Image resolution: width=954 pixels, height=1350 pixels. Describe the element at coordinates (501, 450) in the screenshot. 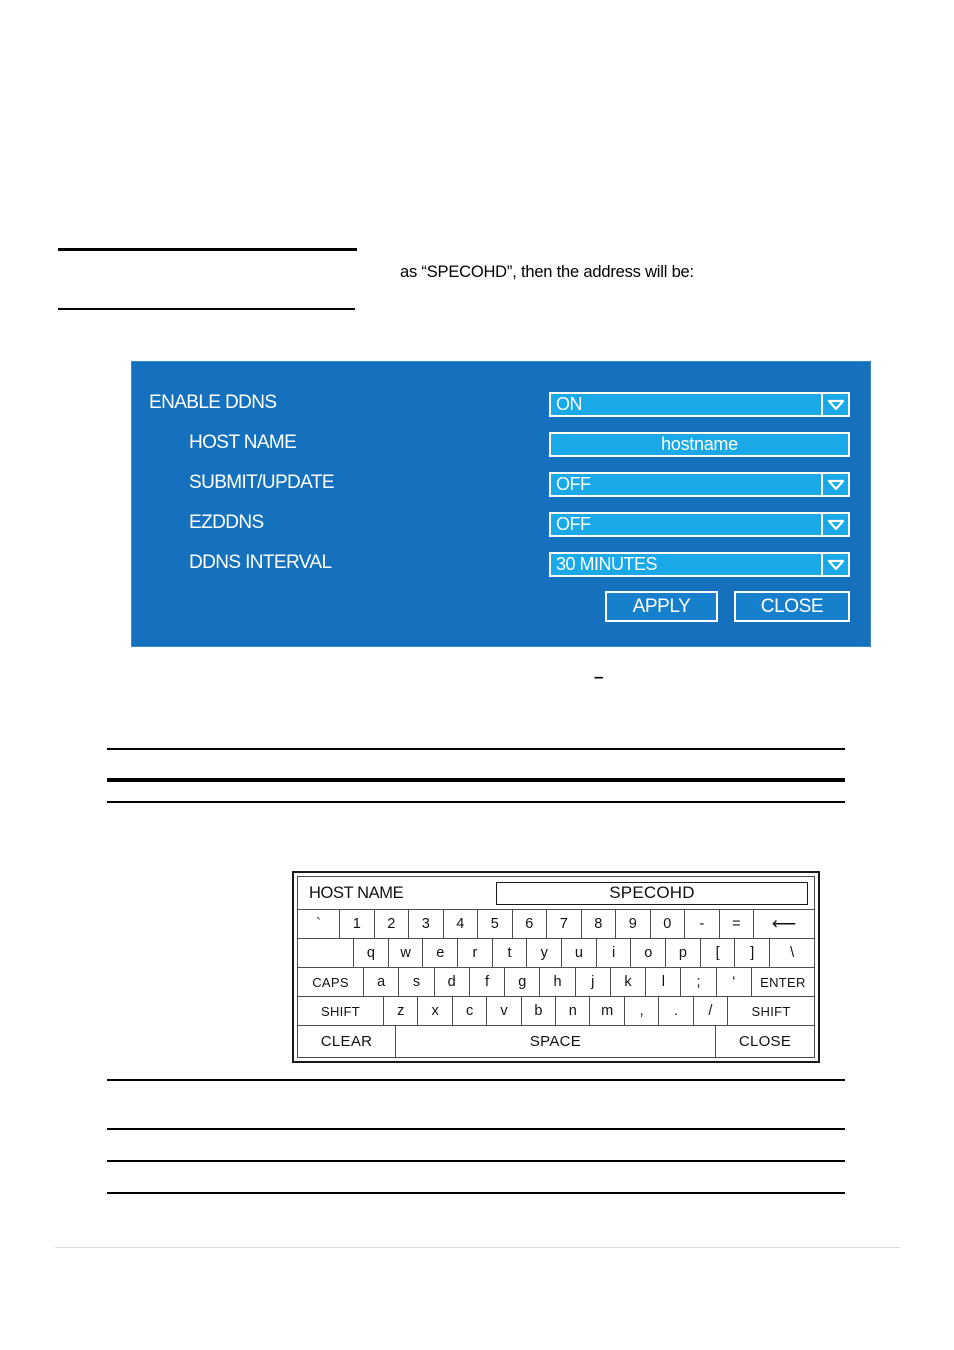

I see `ddns-row-host-name: HOST NAME hostname` at that location.